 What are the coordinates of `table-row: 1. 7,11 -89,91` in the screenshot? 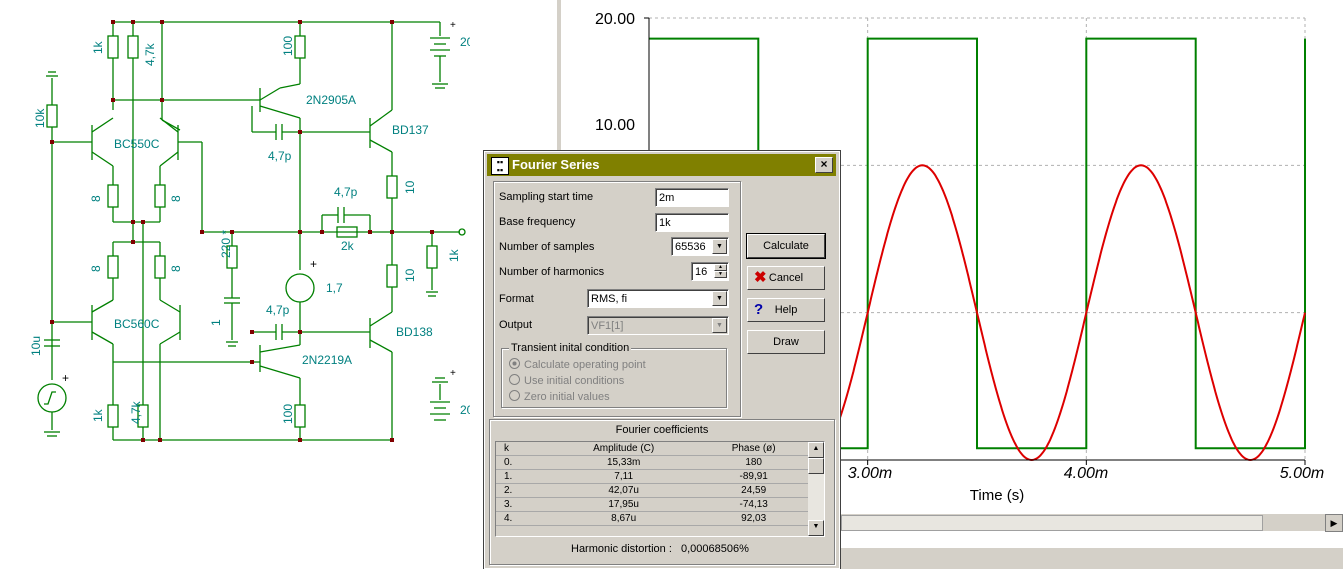 It's located at (652, 476).